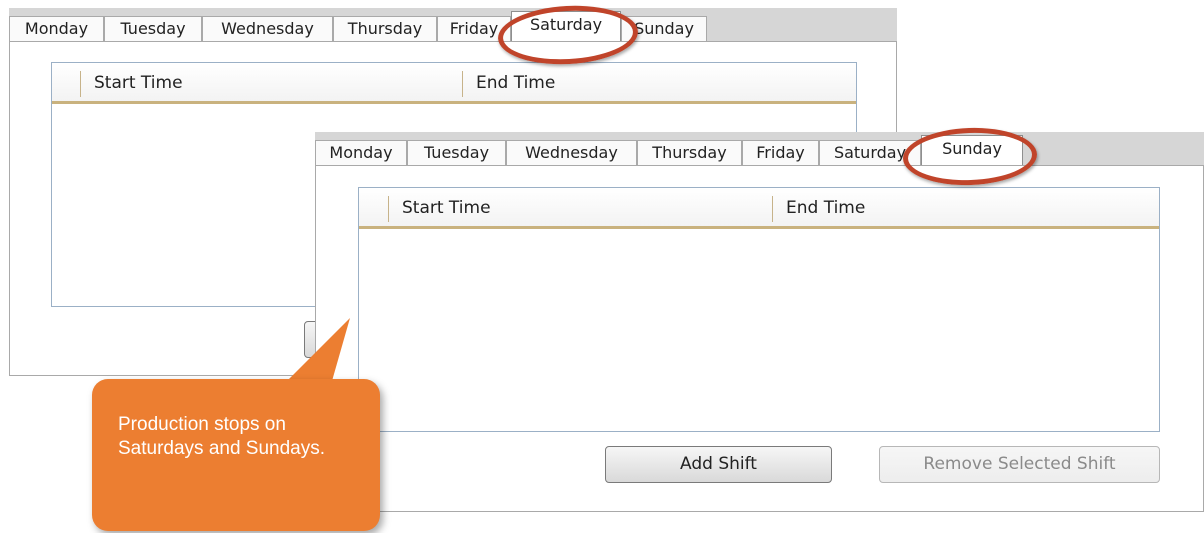 This screenshot has width=1204, height=533. I want to click on add-shift-button: Add Shift, so click(718, 464).